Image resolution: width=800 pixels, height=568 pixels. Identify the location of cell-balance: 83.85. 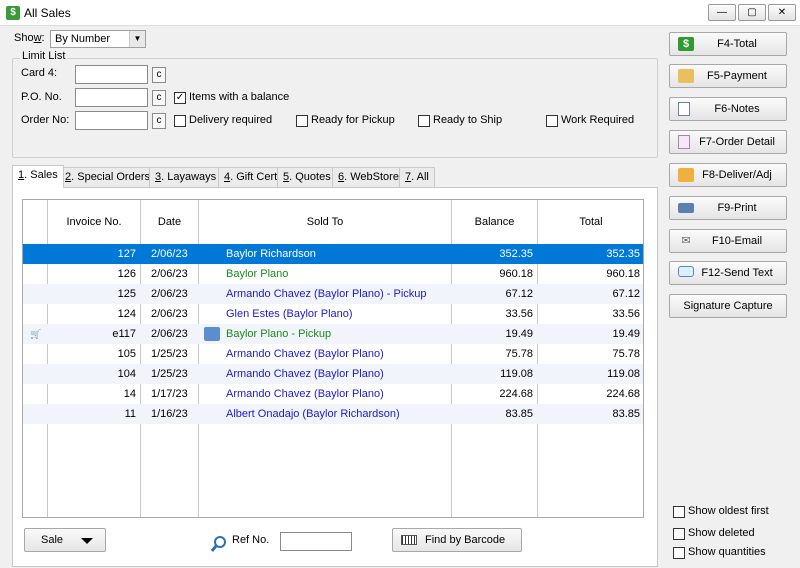
(519, 414).